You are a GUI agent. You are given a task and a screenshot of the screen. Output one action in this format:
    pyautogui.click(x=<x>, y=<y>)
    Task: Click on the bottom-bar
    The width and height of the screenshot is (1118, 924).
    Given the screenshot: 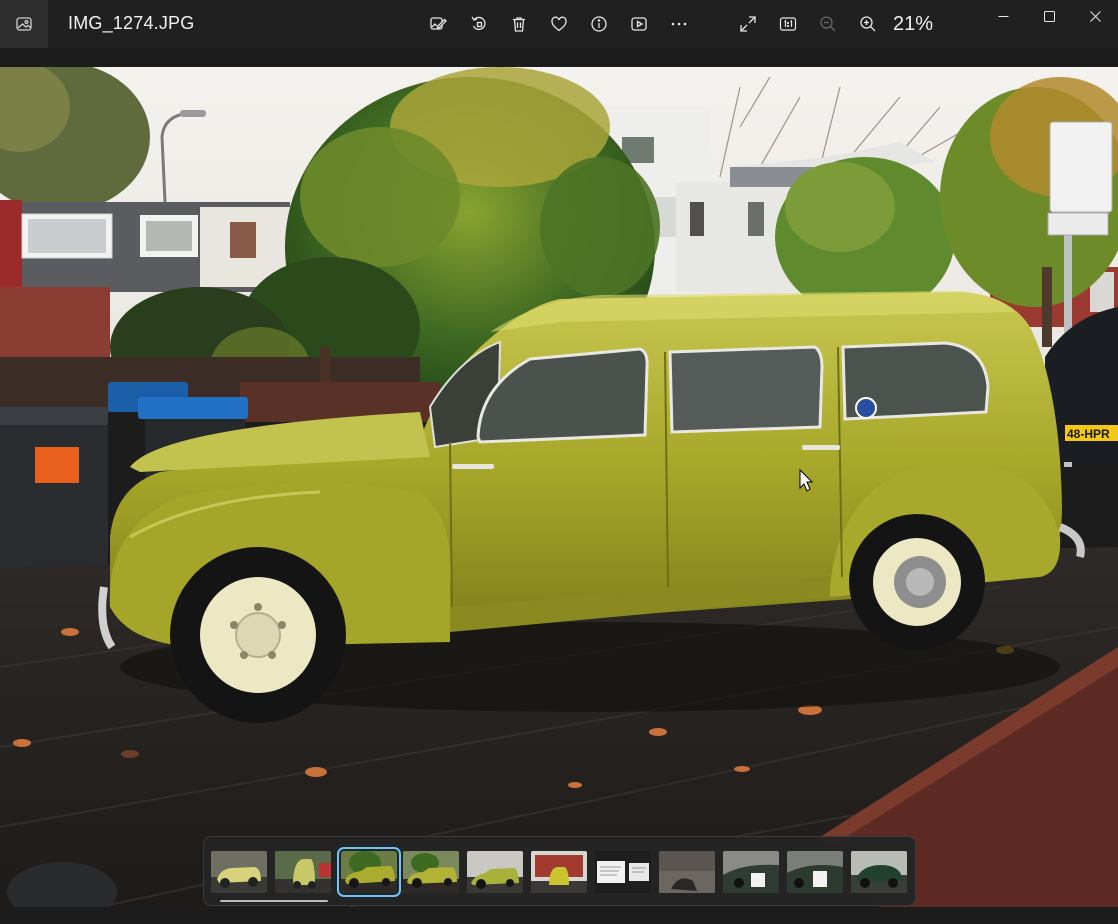 What is the action you would take?
    pyautogui.click(x=559, y=915)
    